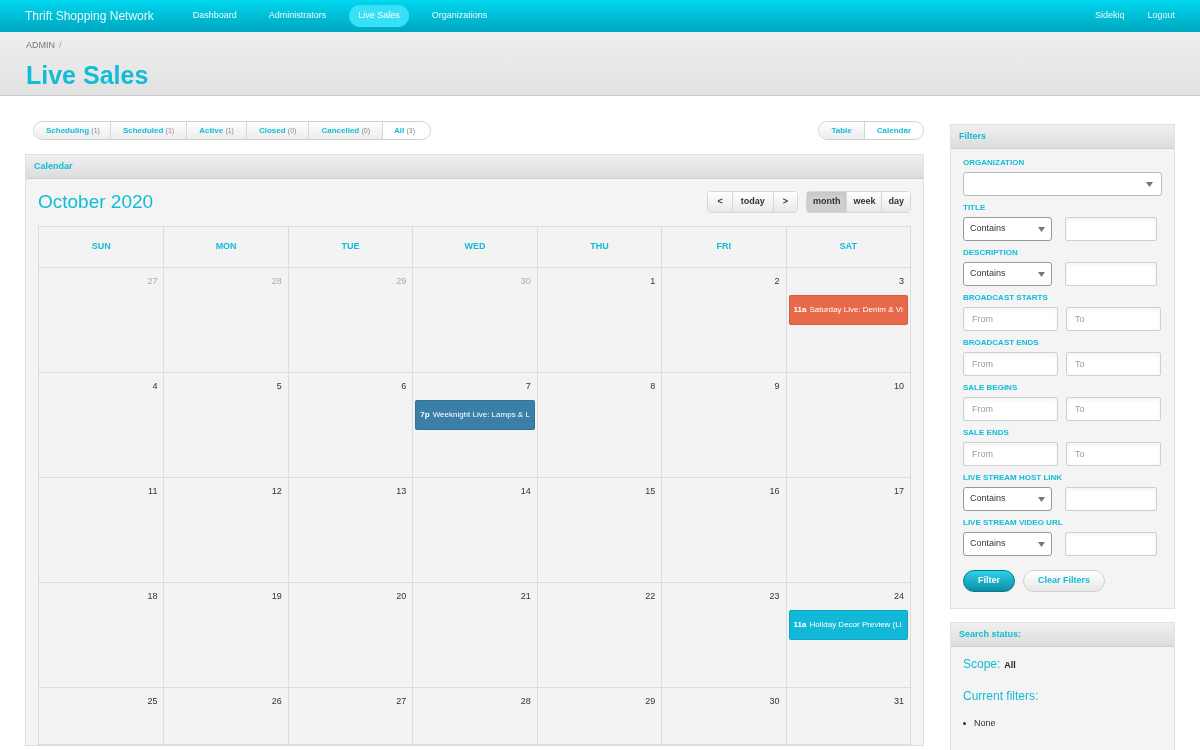 The height and width of the screenshot is (750, 1200). I want to click on view-mode-button: month, so click(826, 202).